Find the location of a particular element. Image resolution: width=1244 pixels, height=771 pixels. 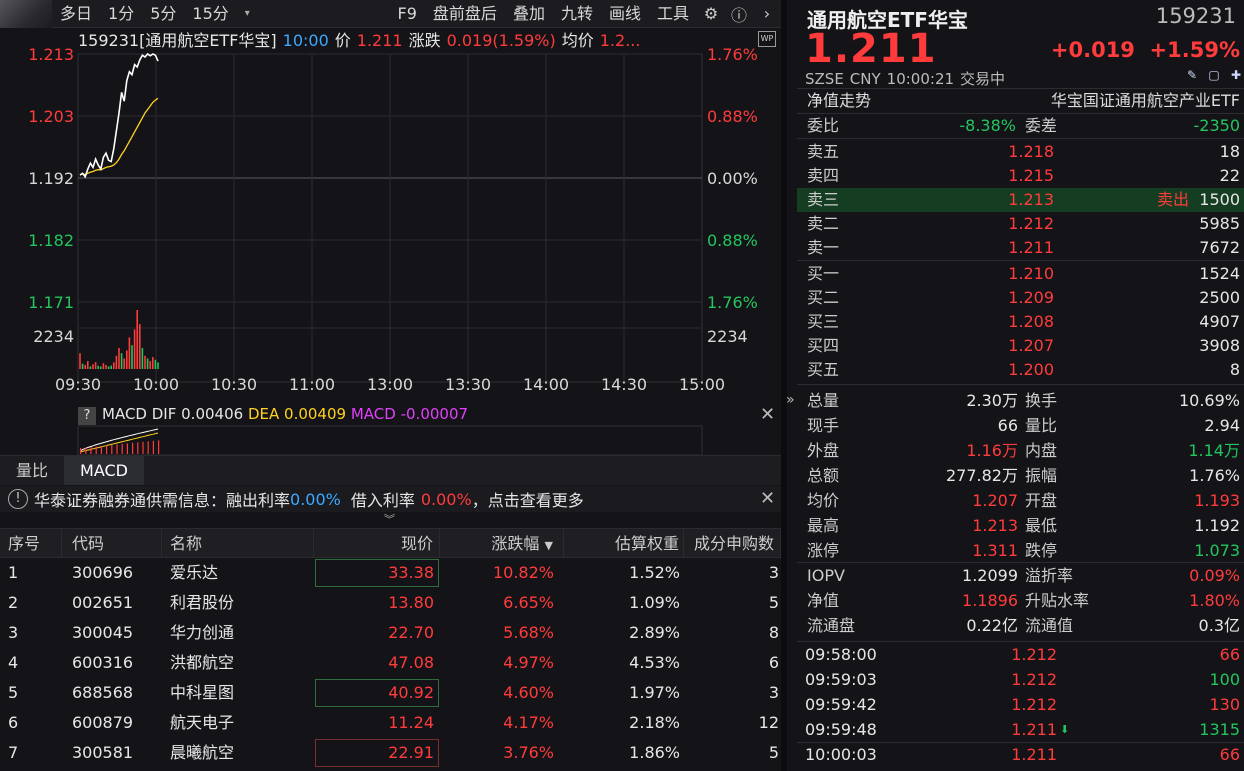

period-multi-day: 多日 is located at coordinates (76, 14).